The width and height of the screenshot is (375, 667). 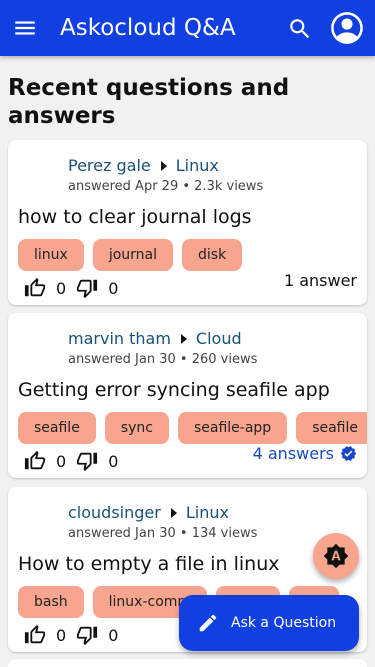 I want to click on page-title: Recent questions and answers, so click(x=149, y=102).